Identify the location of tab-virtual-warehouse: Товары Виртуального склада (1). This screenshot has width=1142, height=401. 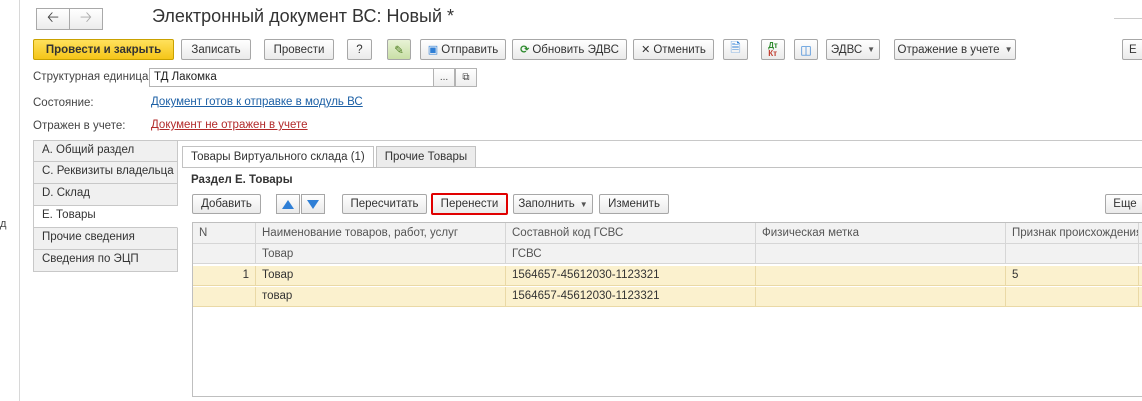
(278, 157).